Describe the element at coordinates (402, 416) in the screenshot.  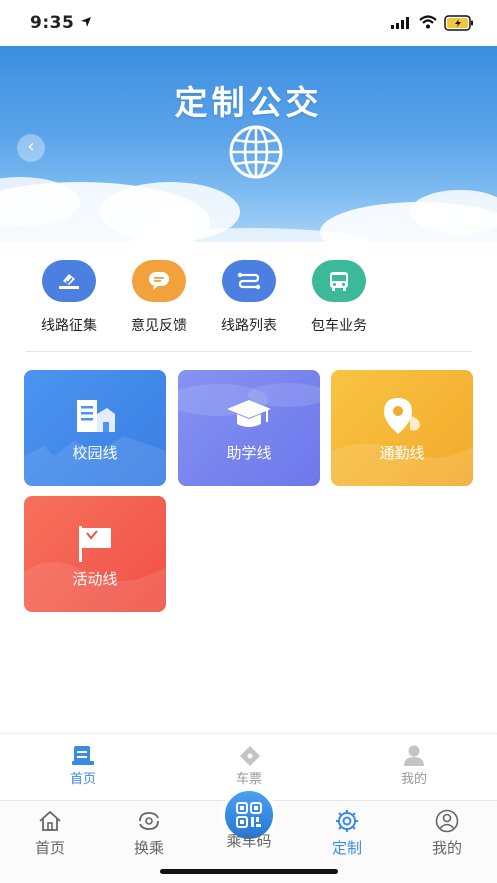
I see `location-pin-icon` at that location.